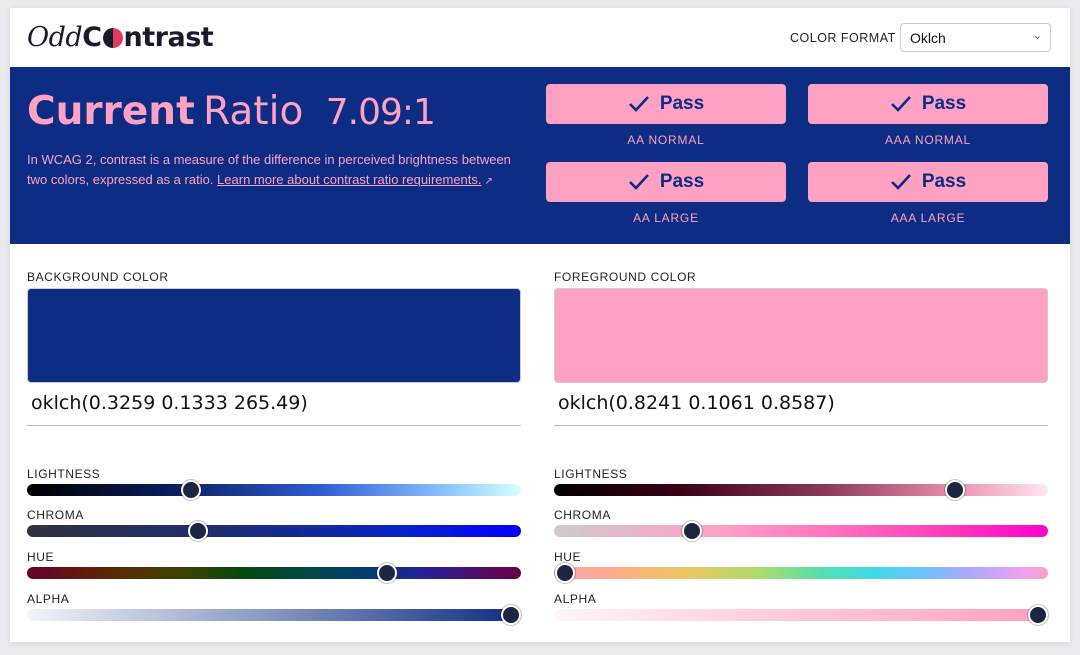 The image size is (1080, 655). What do you see at coordinates (274, 490) in the screenshot?
I see `bg-lightness-slider` at bounding box center [274, 490].